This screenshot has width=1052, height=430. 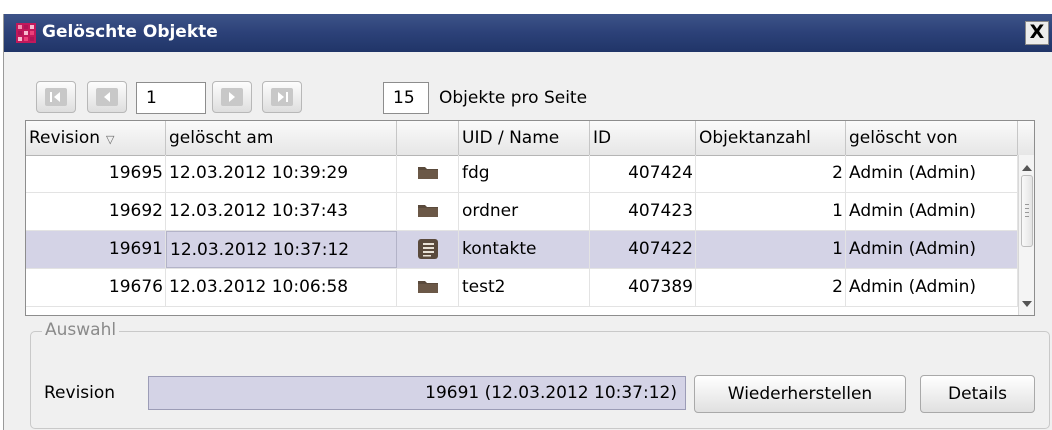 I want to click on items-per-page-label: Objekte pro Seite, so click(x=513, y=98).